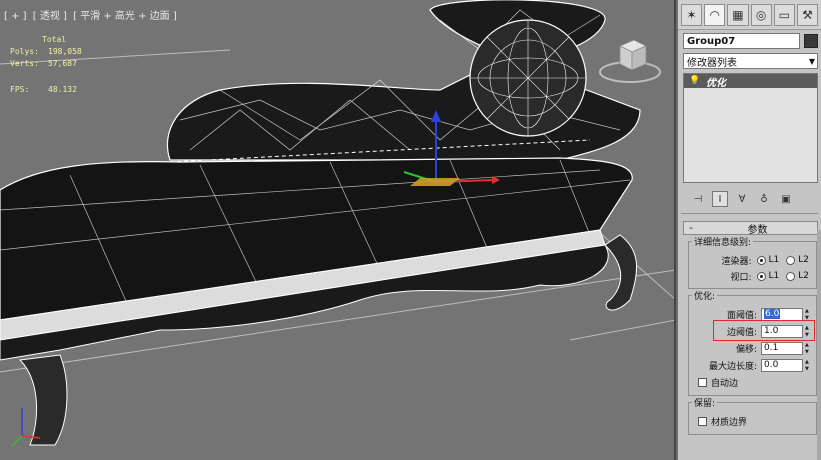  I want to click on object-name-field: Group07, so click(742, 41).